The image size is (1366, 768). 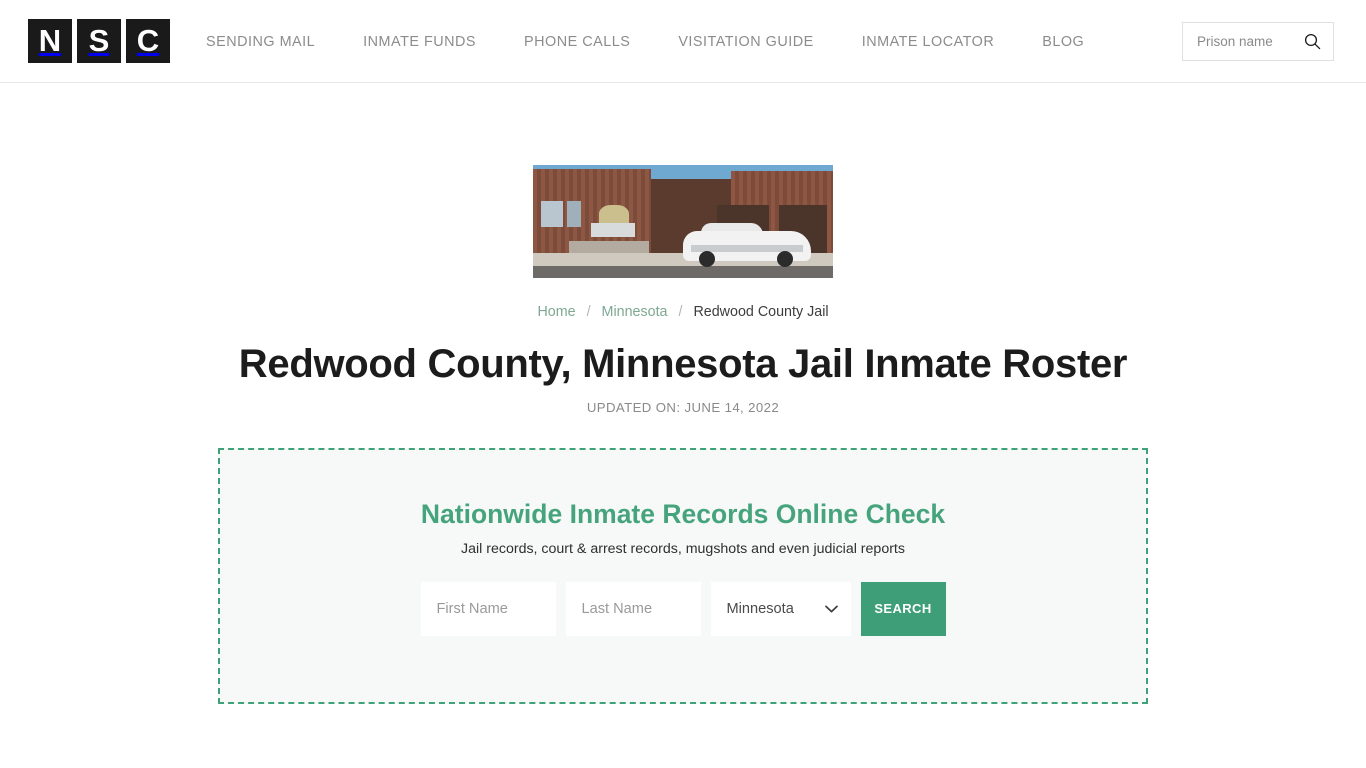 What do you see at coordinates (785, 259) in the screenshot?
I see `photo-car-wheel-rear` at bounding box center [785, 259].